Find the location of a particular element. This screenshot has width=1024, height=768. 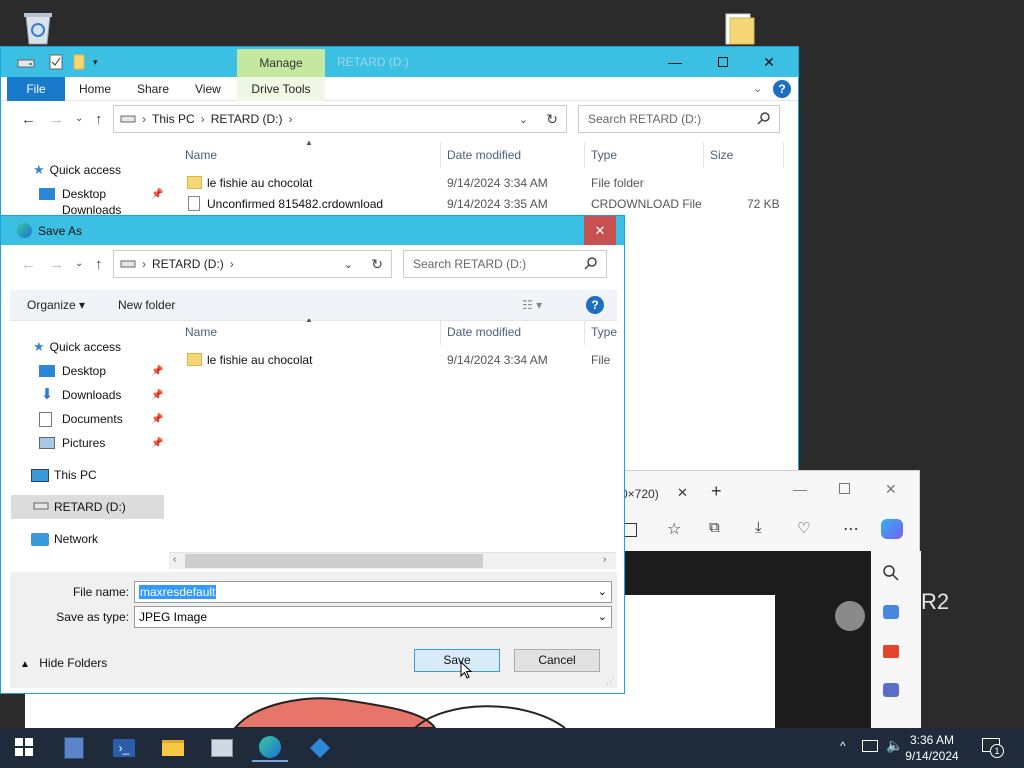

games-icon is located at coordinates (891, 690).